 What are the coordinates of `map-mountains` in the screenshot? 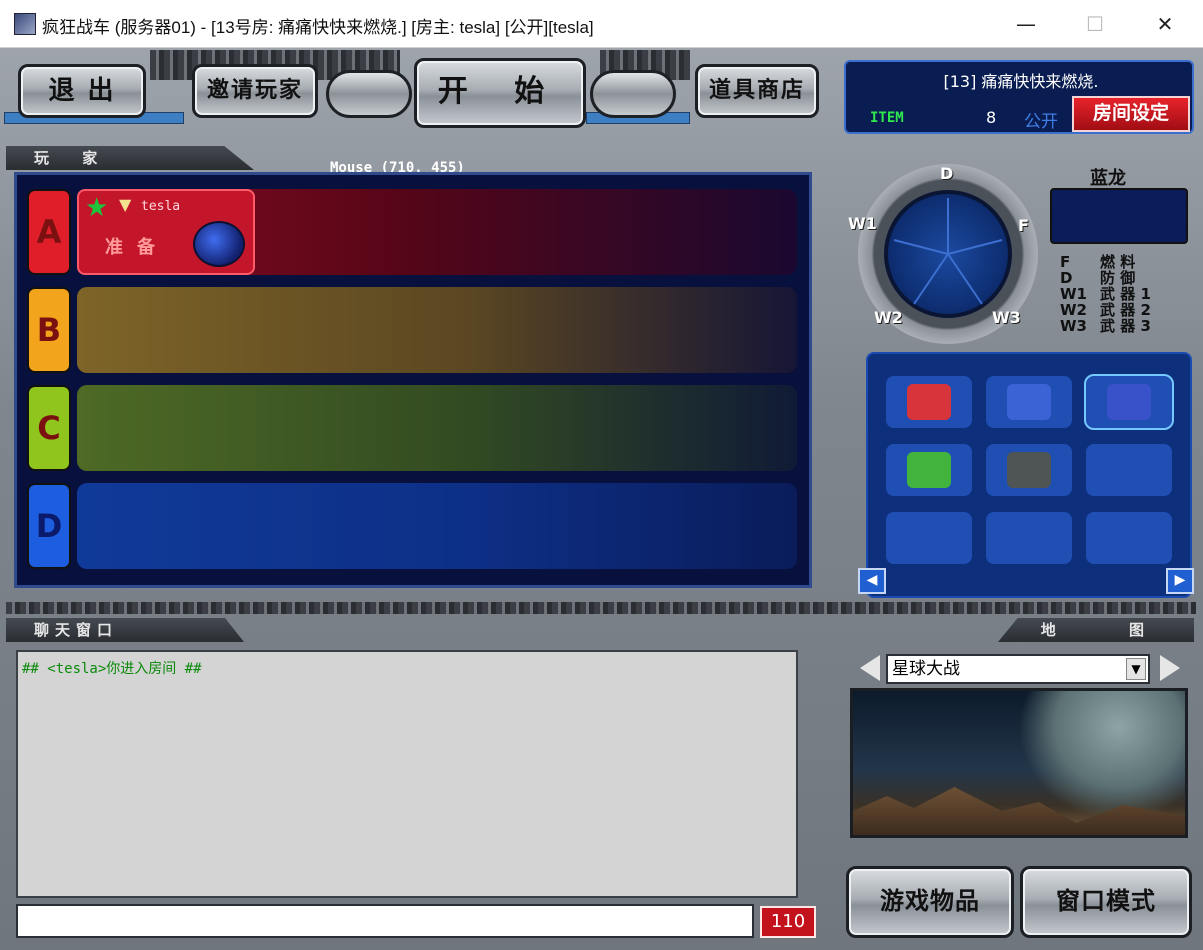 It's located at (1019, 811).